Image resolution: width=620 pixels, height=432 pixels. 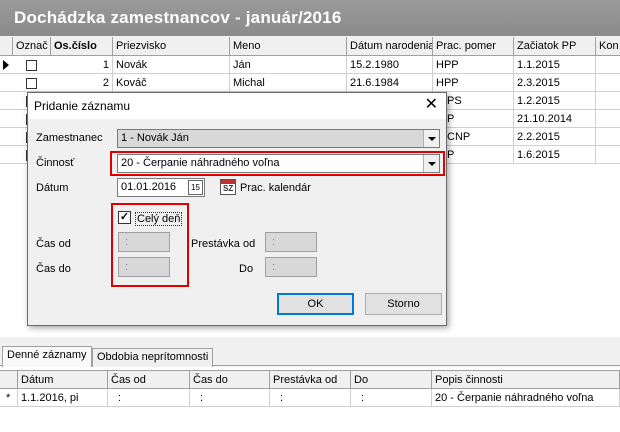 I want to click on prestavka-od-label: Prestávka od, so click(x=223, y=244).